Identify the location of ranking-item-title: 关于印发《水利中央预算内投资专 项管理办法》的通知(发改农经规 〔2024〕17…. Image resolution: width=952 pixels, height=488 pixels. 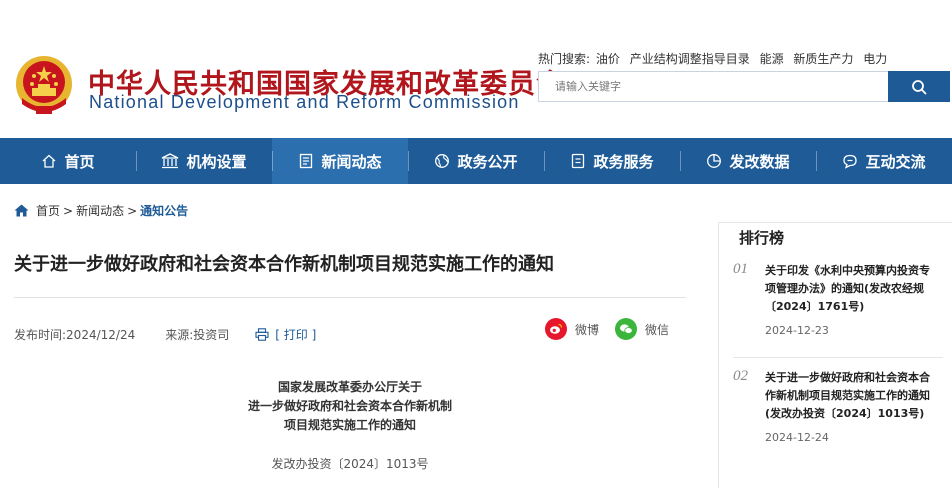
(854, 289).